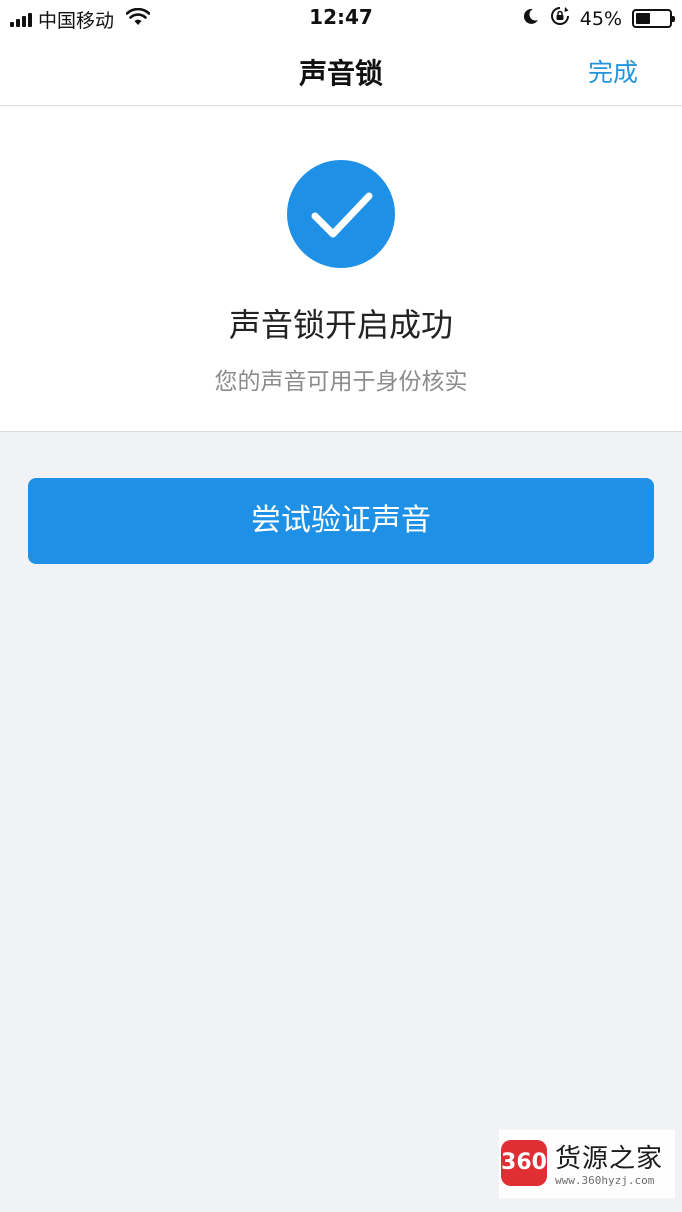  I want to click on battery-percent: 45%, so click(600, 18).